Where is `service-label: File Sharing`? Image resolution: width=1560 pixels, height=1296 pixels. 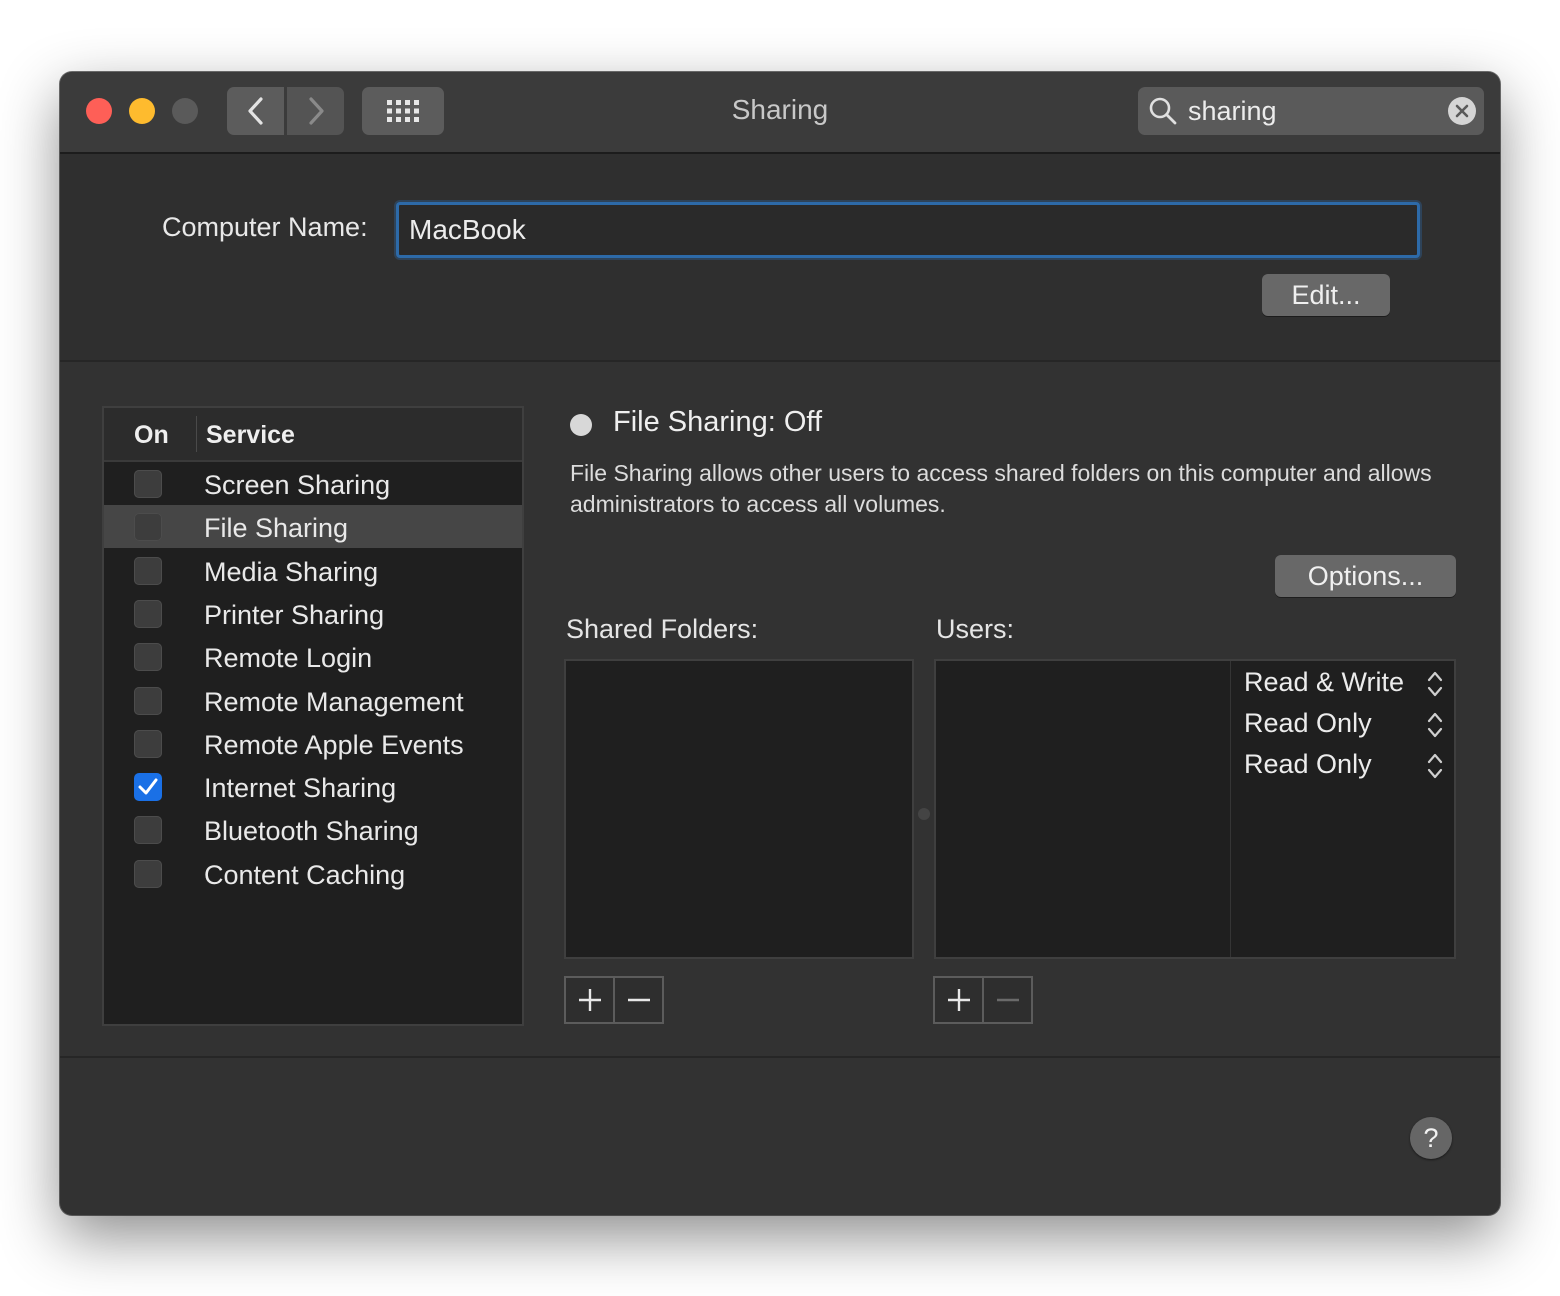
service-label: File Sharing is located at coordinates (276, 528).